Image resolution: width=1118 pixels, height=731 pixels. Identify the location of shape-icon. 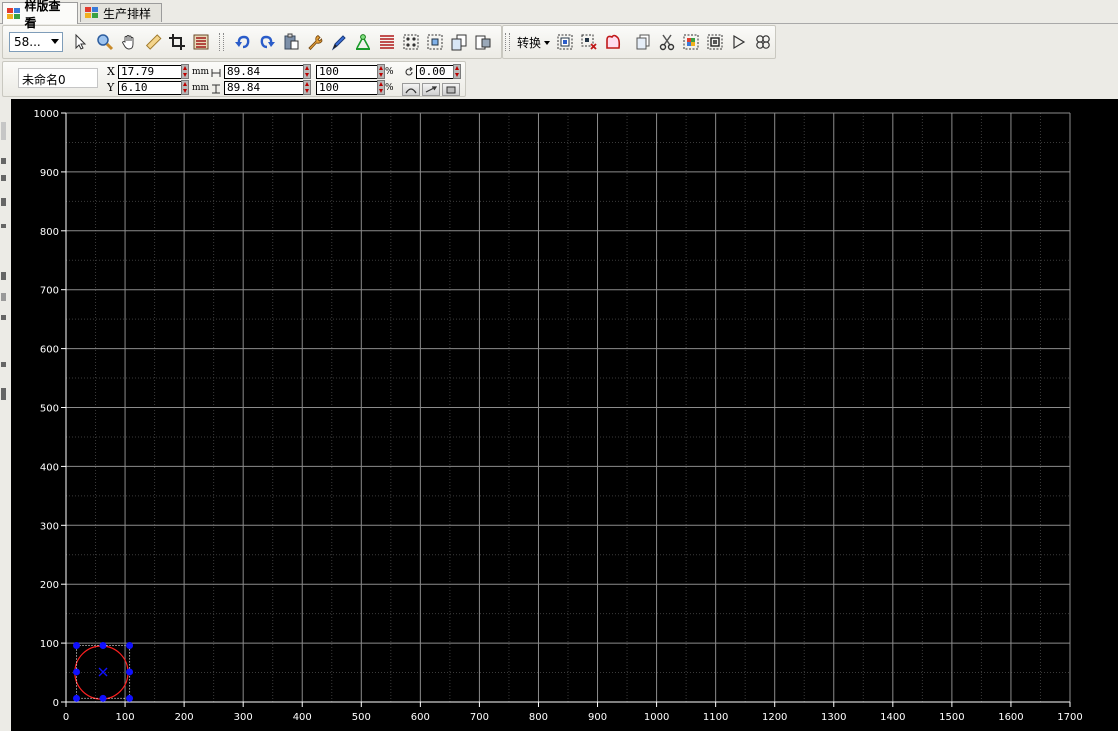
(613, 42).